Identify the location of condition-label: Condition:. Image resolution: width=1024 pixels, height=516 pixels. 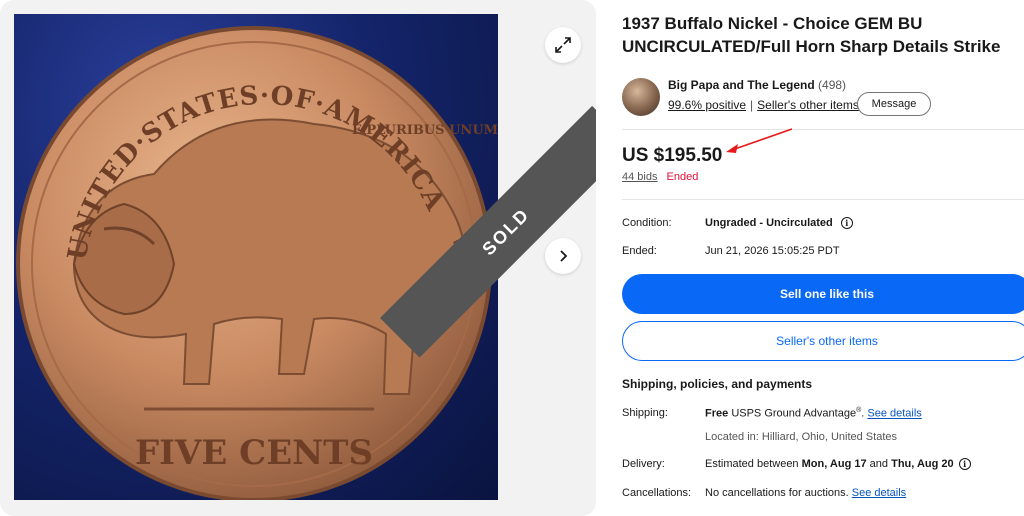
(647, 223).